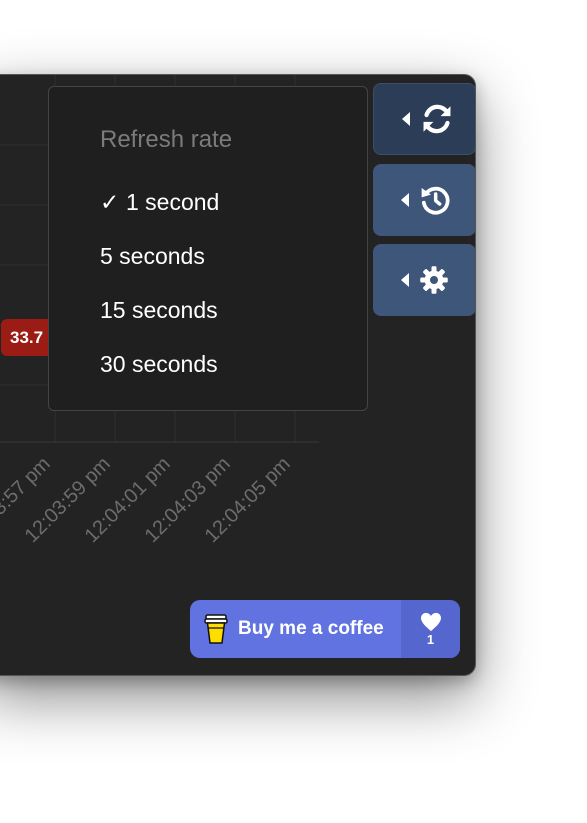 This screenshot has width=587, height=823. I want to click on likes-counter: 1, so click(430, 629).